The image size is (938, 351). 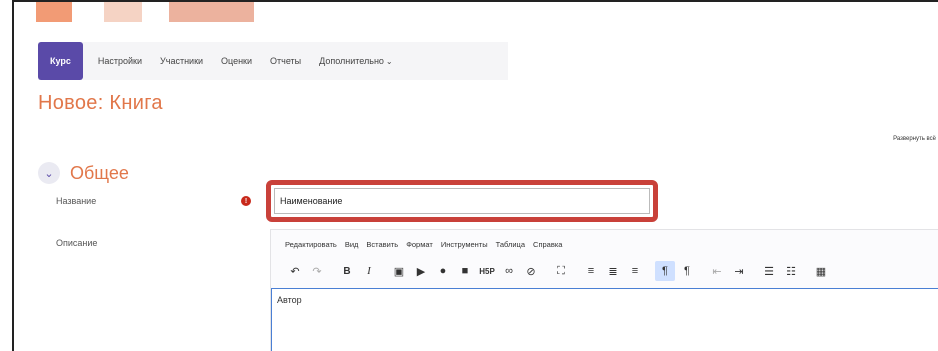 I want to click on name-label: Название, so click(x=76, y=201).